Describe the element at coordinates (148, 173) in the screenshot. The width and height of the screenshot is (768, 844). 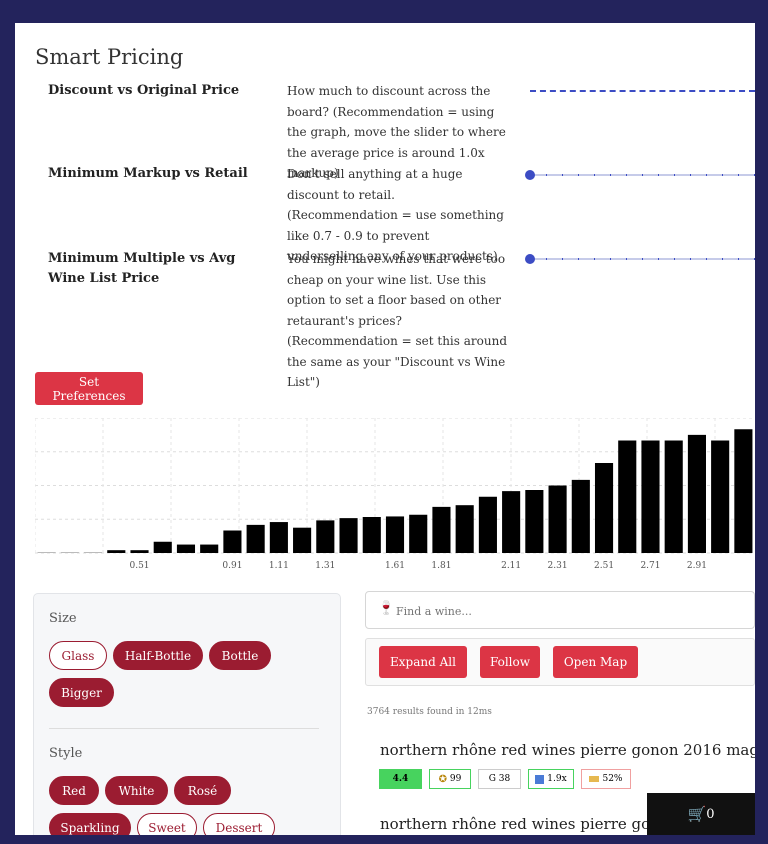
I see `pref-label: Minimum Markup vs Retail` at that location.